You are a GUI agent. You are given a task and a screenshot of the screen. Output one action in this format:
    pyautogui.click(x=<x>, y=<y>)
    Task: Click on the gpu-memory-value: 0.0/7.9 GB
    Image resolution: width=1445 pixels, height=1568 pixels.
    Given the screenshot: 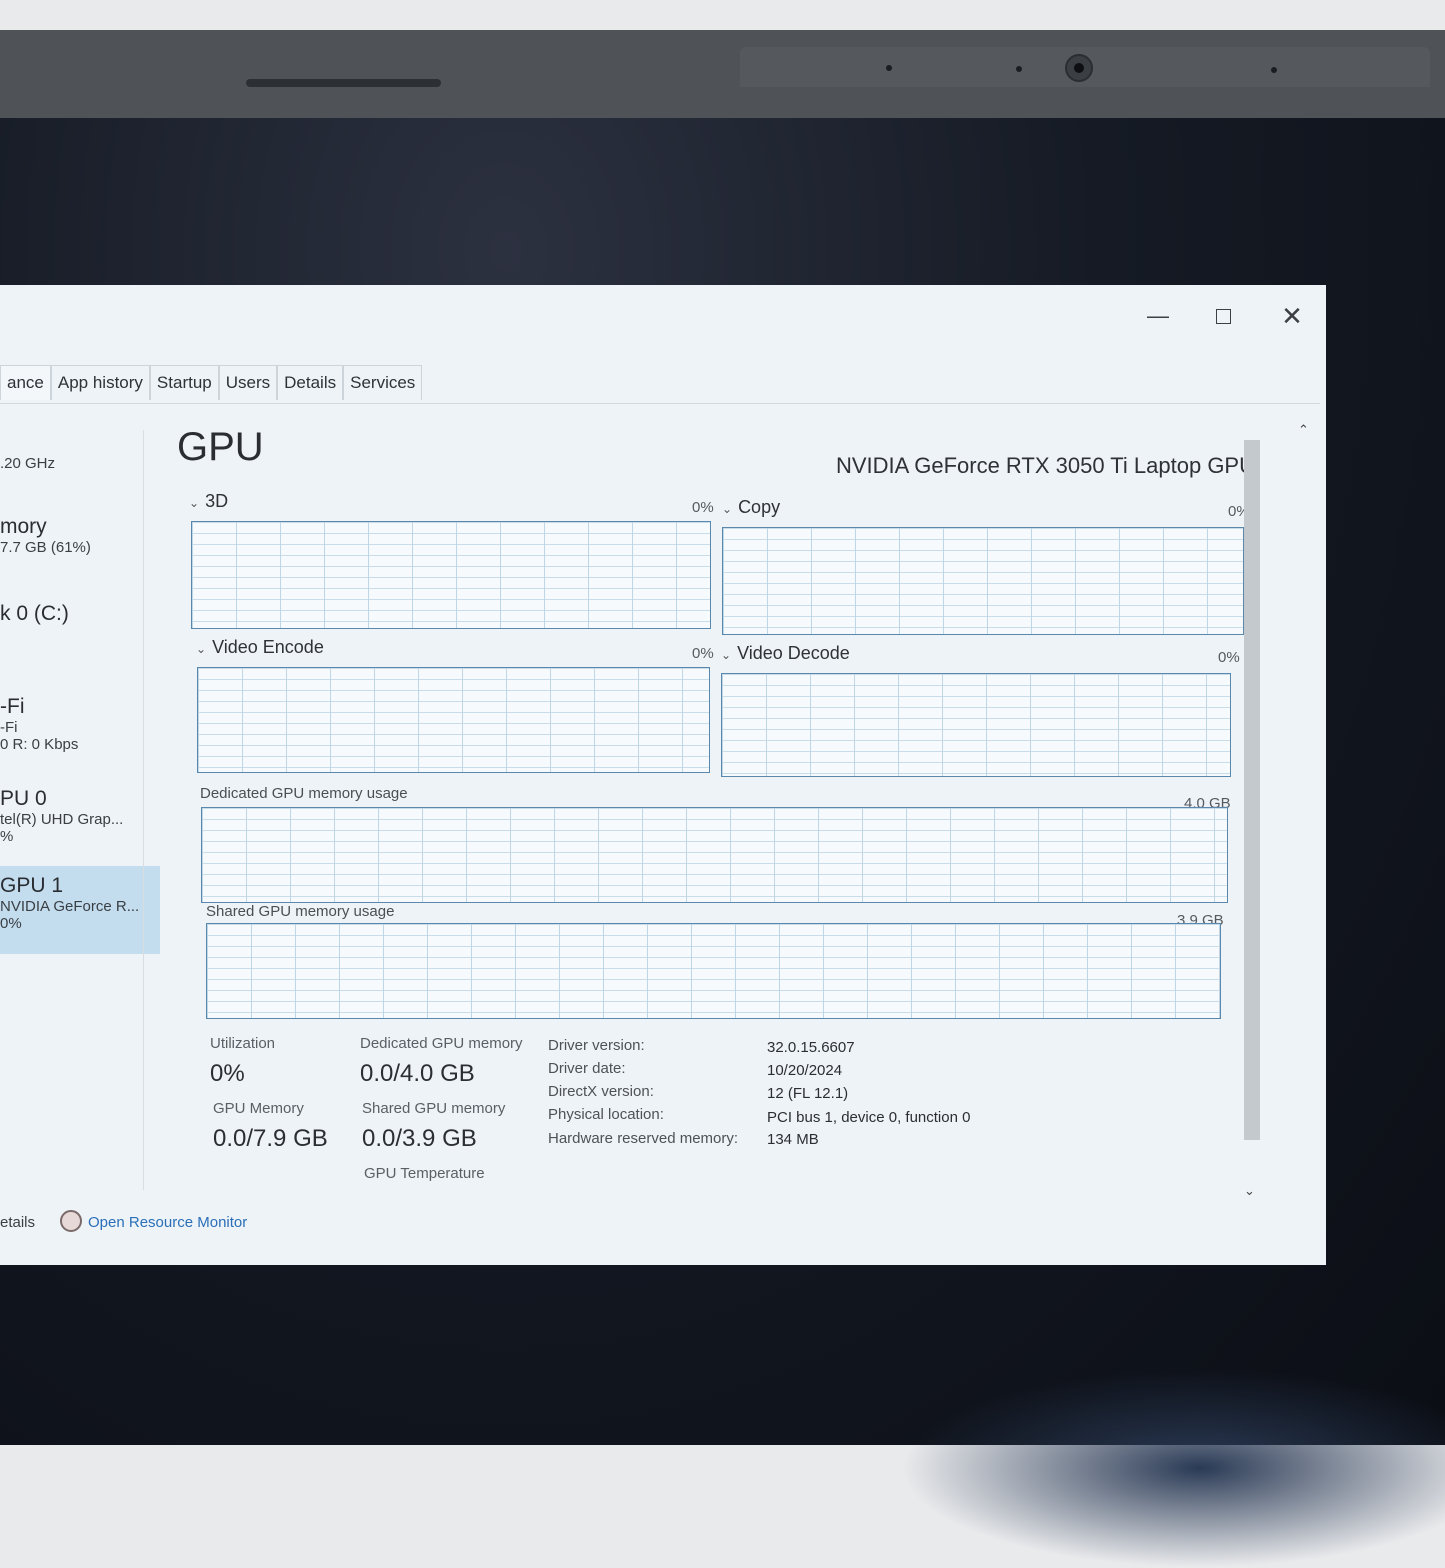 What is the action you would take?
    pyautogui.click(x=270, y=1138)
    